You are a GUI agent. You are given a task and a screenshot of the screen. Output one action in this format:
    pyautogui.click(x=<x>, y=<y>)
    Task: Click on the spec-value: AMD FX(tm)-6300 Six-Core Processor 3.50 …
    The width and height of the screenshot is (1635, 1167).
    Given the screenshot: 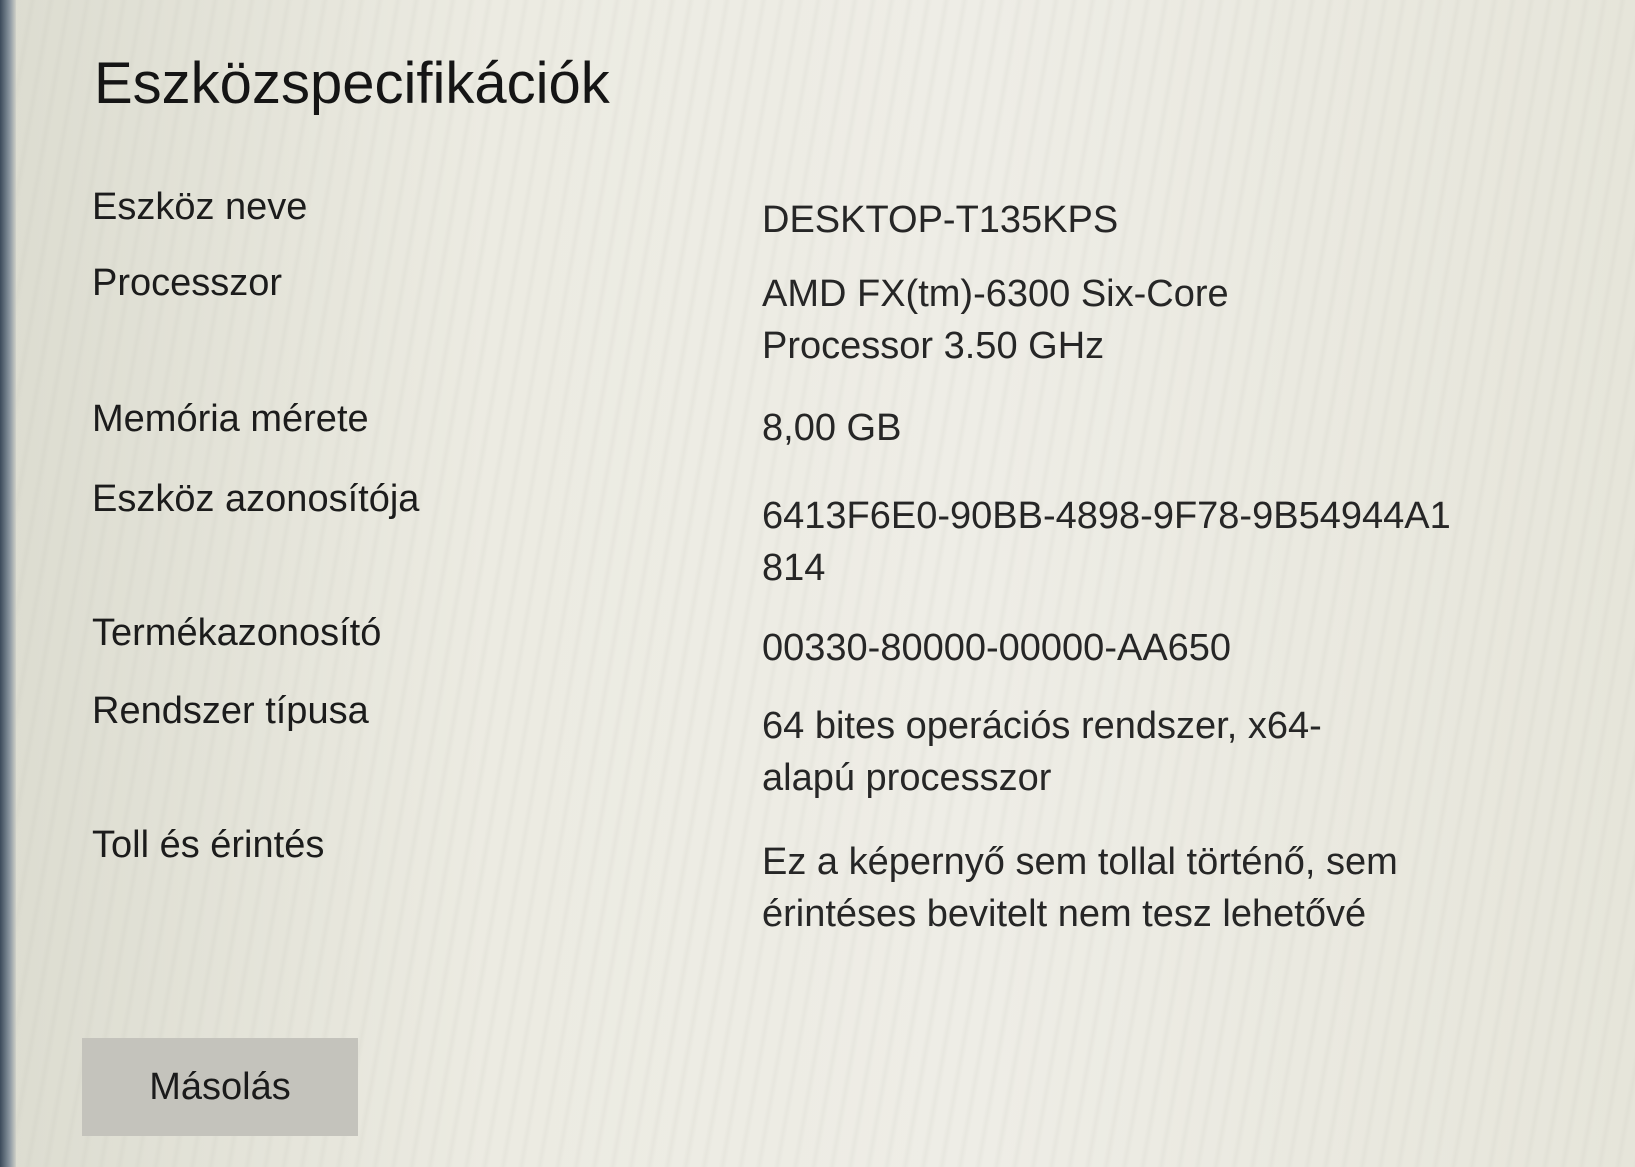 What is the action you would take?
    pyautogui.click(x=995, y=320)
    